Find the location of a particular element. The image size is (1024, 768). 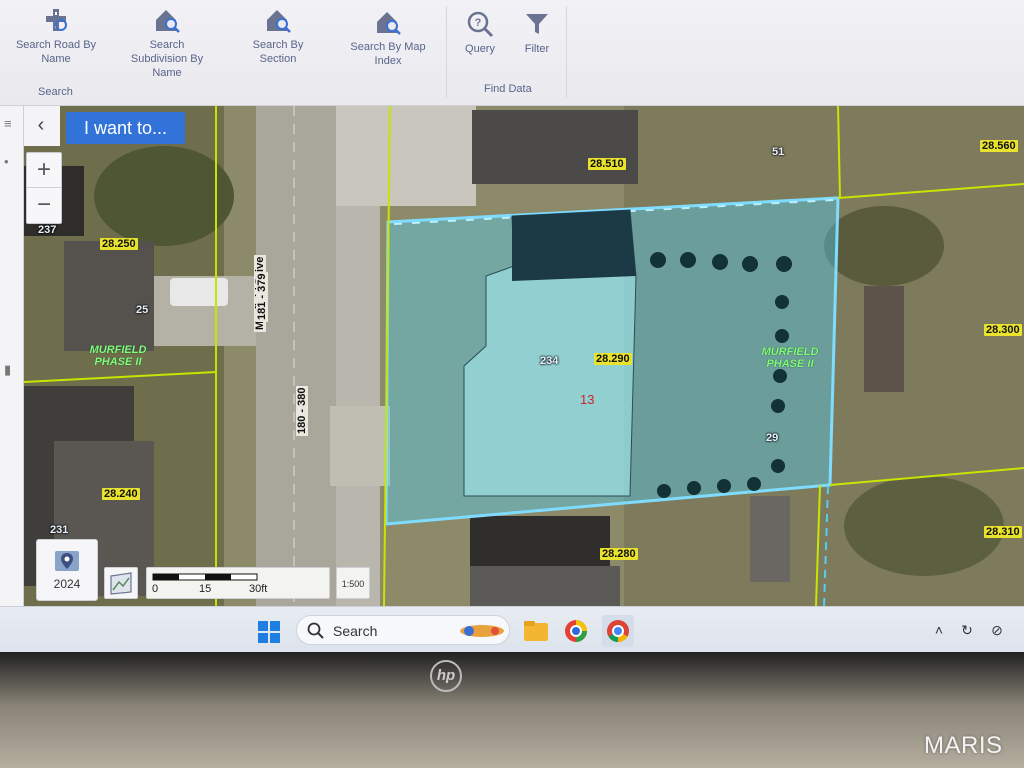

search-group-label: Search is located at coordinates (55, 92).